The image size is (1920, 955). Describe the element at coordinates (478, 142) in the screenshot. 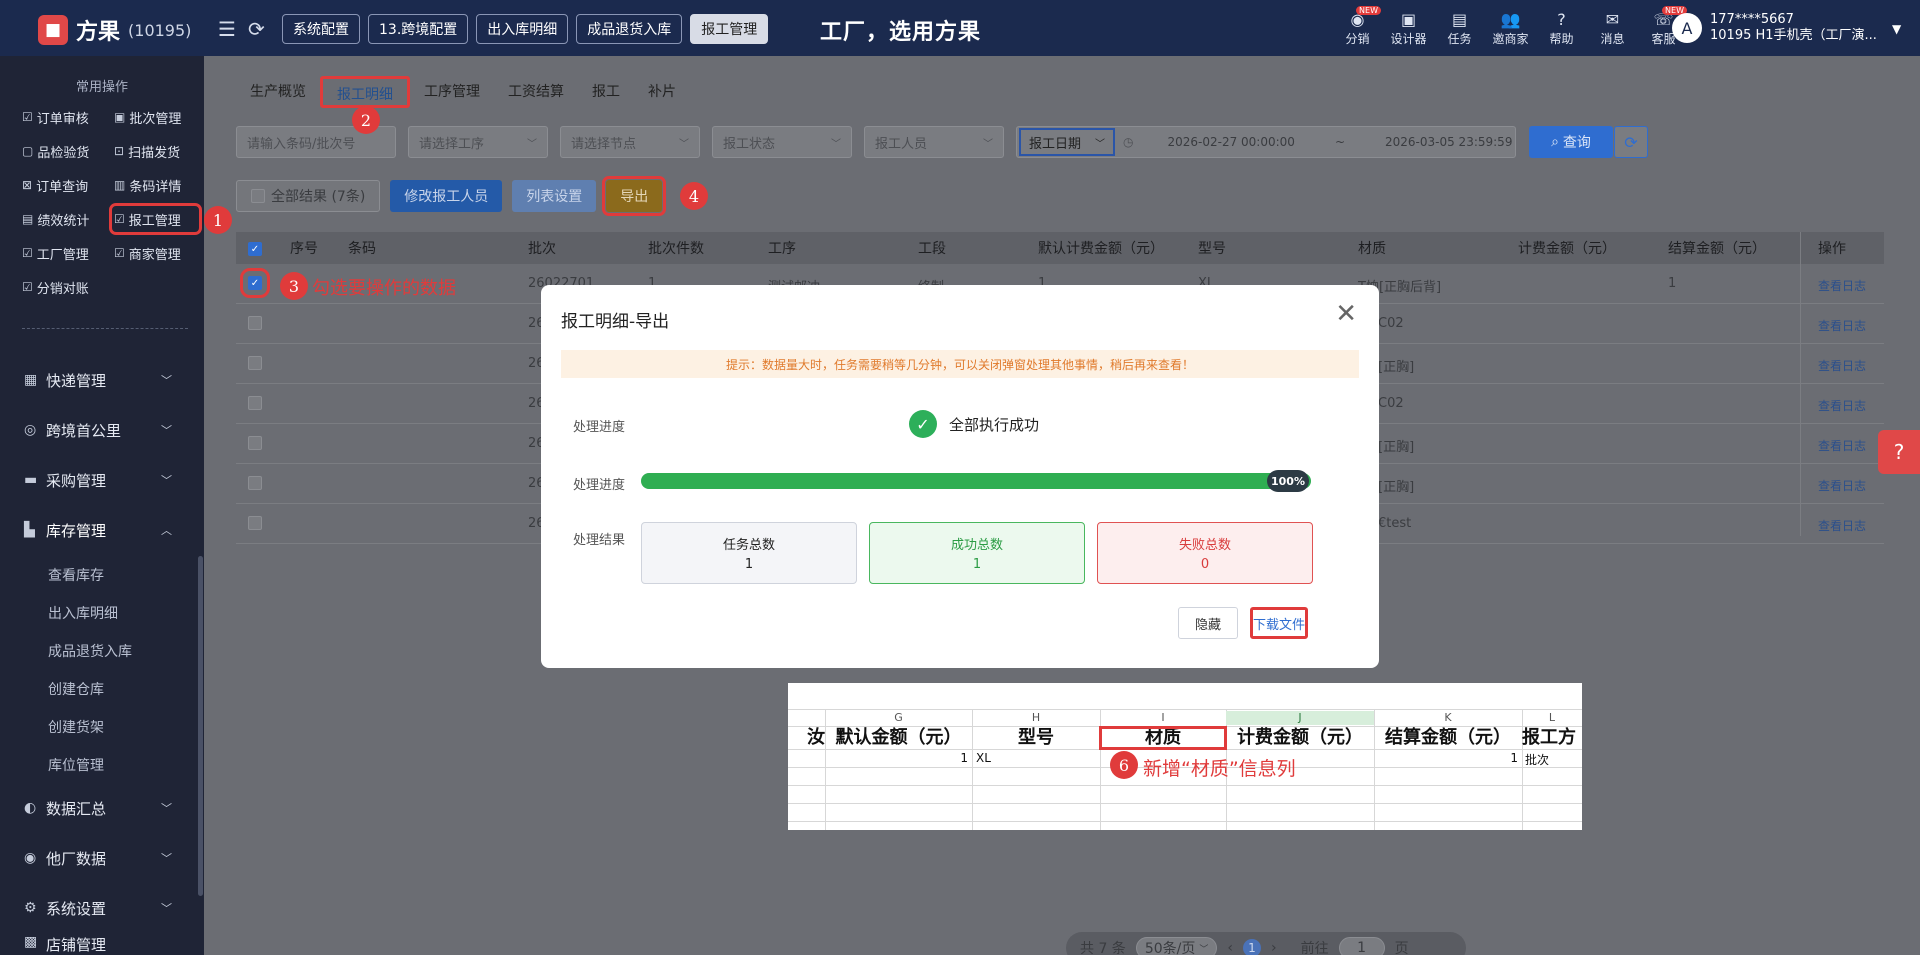

I see `process-select: 请选择工序 ﹀` at that location.